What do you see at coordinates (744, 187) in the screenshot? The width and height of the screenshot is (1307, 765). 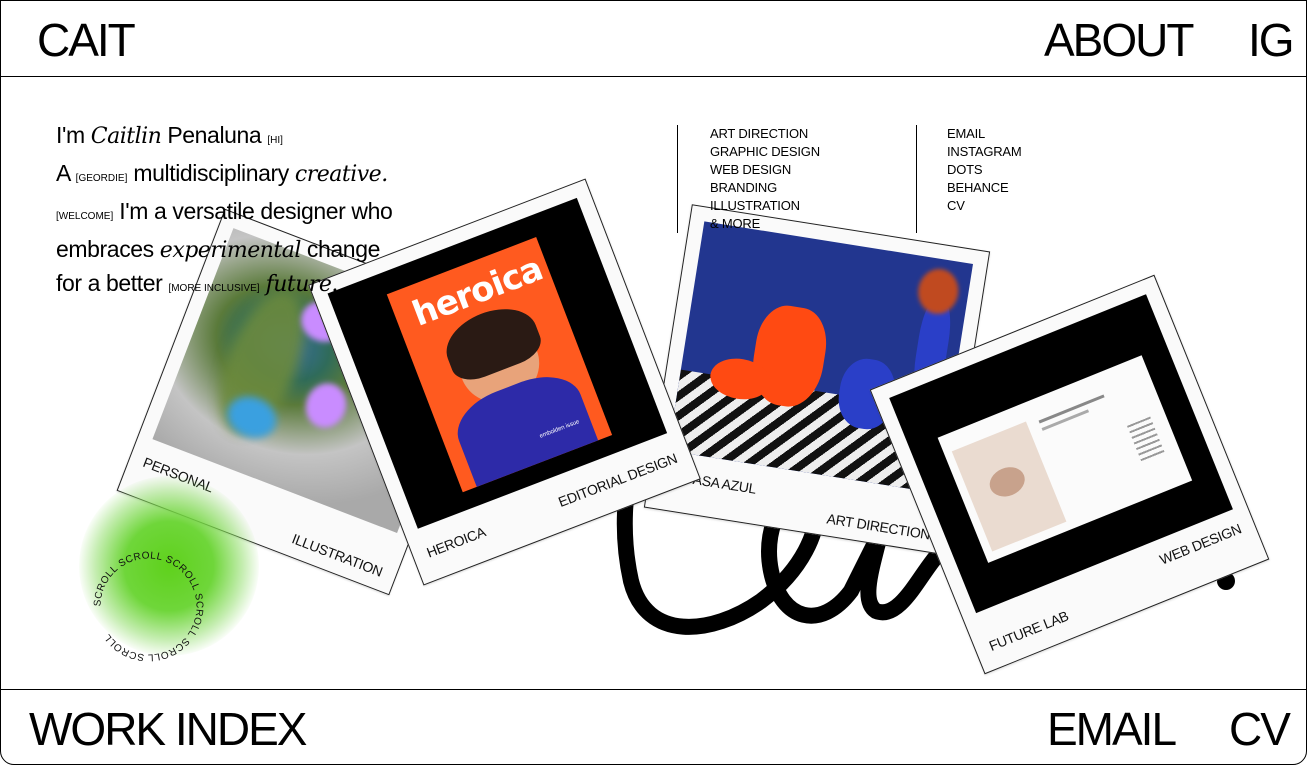 I see `service-item: BRANDING` at bounding box center [744, 187].